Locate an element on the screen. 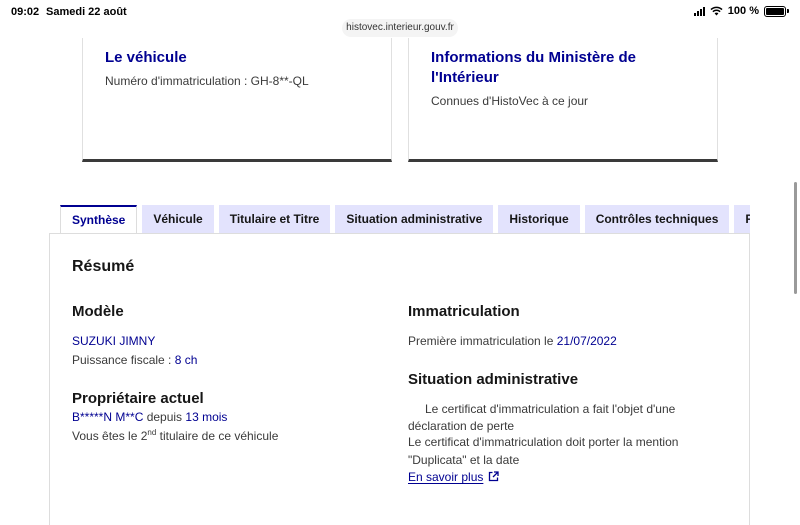 This screenshot has width=800, height=525. tab-titulaire-et-titre: Titulaire et Titre is located at coordinates (274, 219).